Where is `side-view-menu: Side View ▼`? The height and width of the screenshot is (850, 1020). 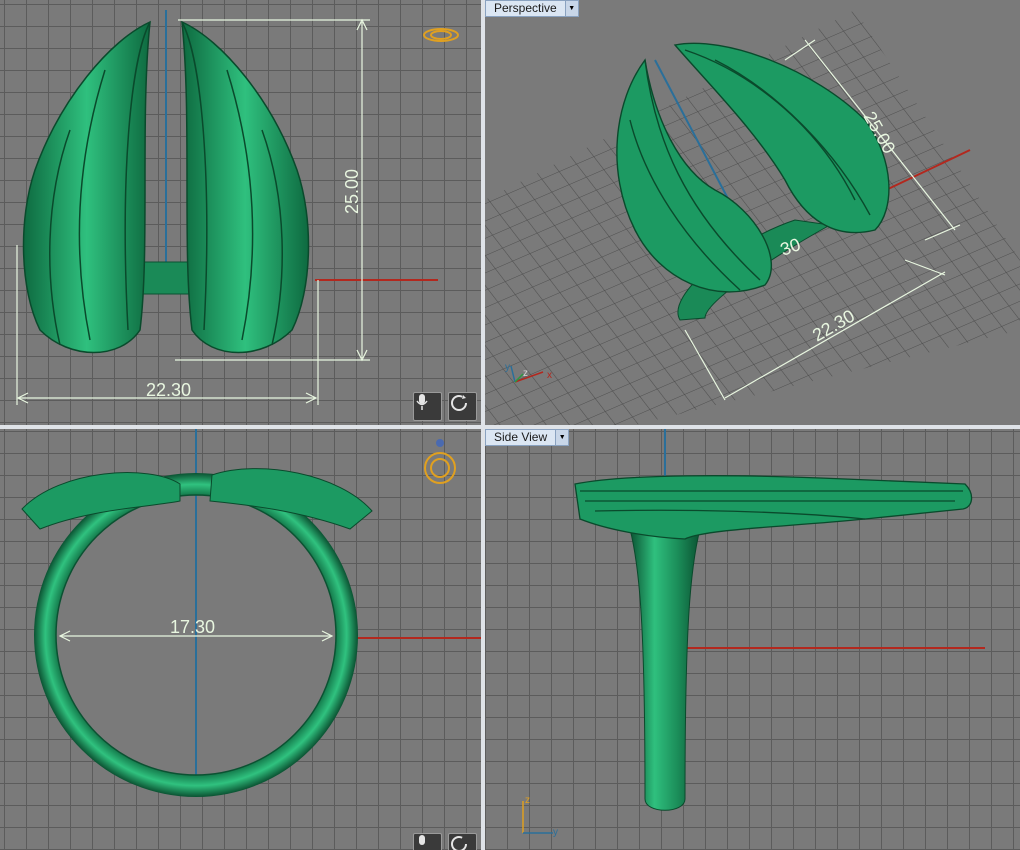 side-view-menu: Side View ▼ is located at coordinates (527, 437).